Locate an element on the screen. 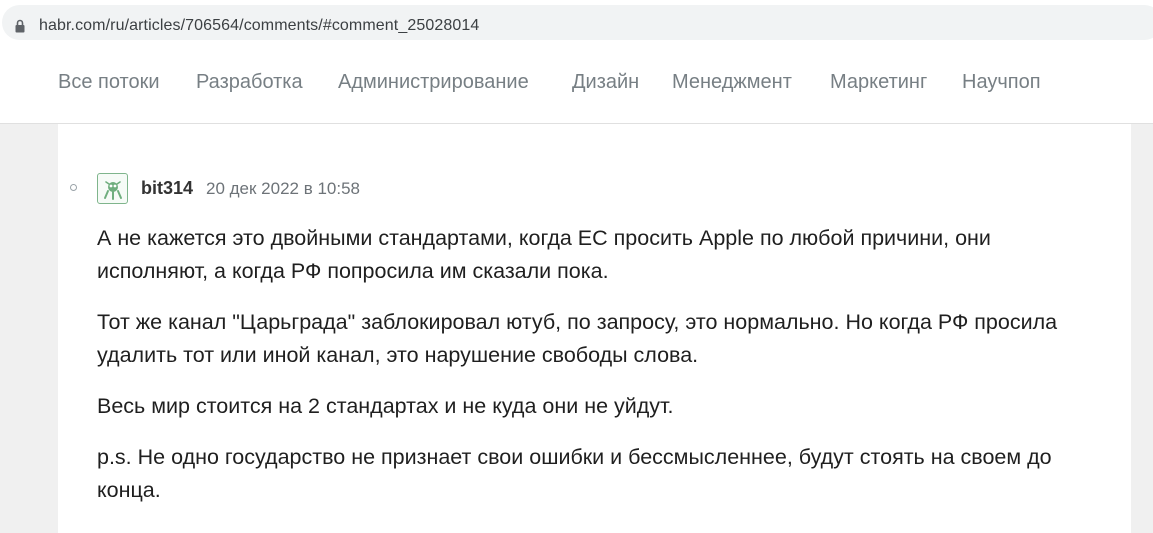 Image resolution: width=1153 pixels, height=533 pixels. comment-author: bit314 is located at coordinates (167, 188).